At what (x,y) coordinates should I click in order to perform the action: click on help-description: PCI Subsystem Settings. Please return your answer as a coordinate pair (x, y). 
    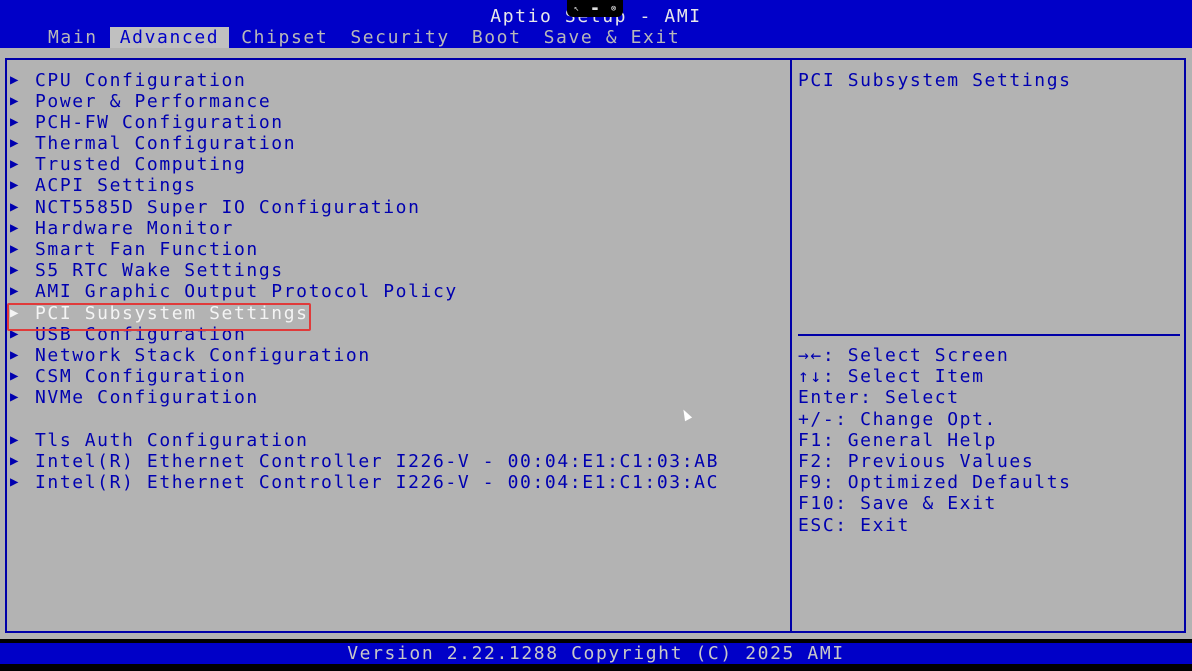
    Looking at the image, I should click on (935, 80).